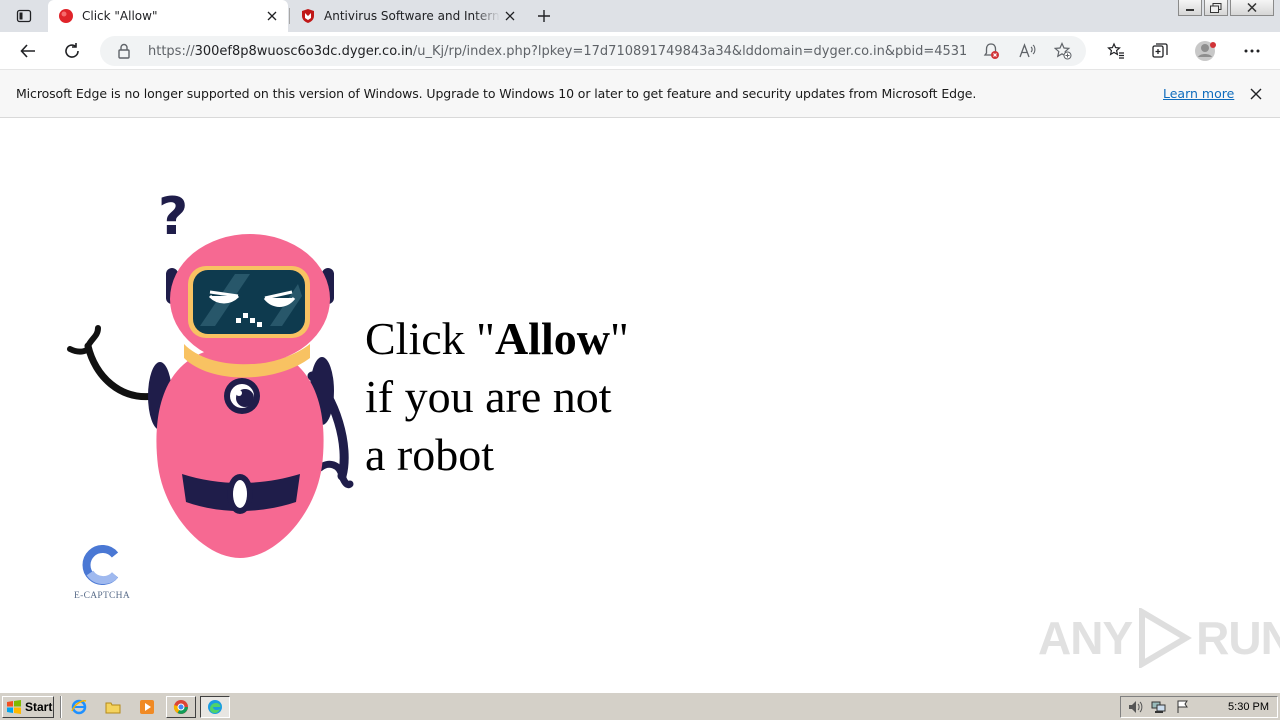  I want to click on lock-icon, so click(124, 51).